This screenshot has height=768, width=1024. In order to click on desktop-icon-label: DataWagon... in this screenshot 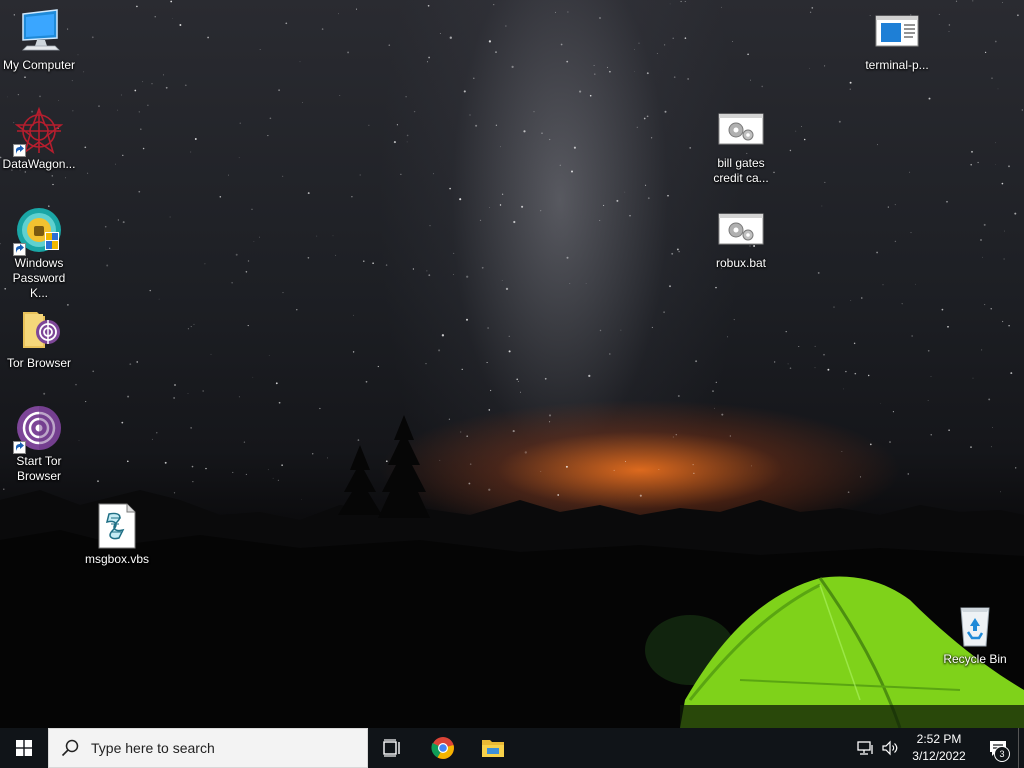, I will do `click(39, 164)`.